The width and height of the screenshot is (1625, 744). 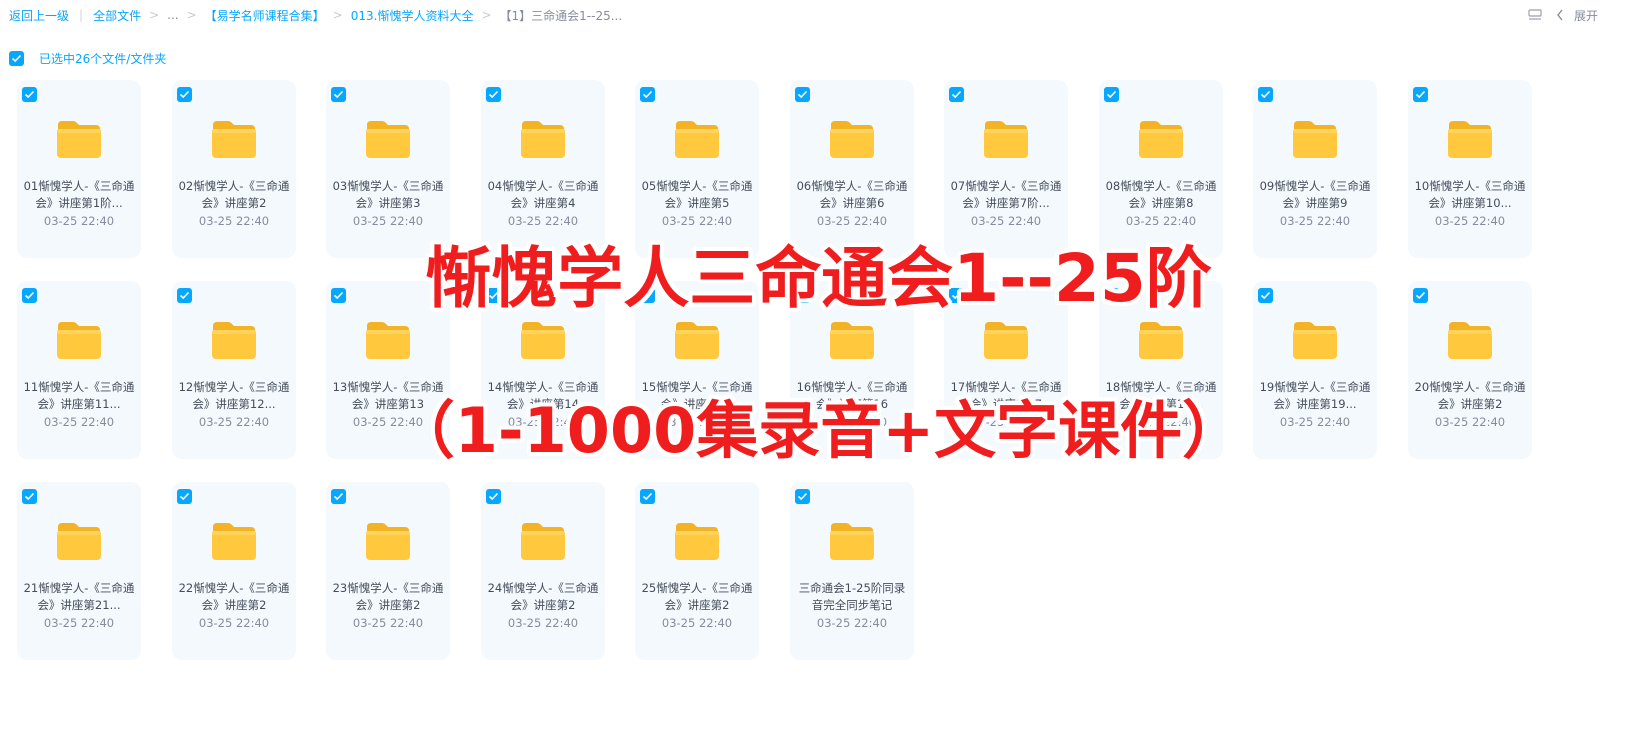 I want to click on file-name: 04惭愧学人-《三命通会》讲座第4, so click(x=543, y=195).